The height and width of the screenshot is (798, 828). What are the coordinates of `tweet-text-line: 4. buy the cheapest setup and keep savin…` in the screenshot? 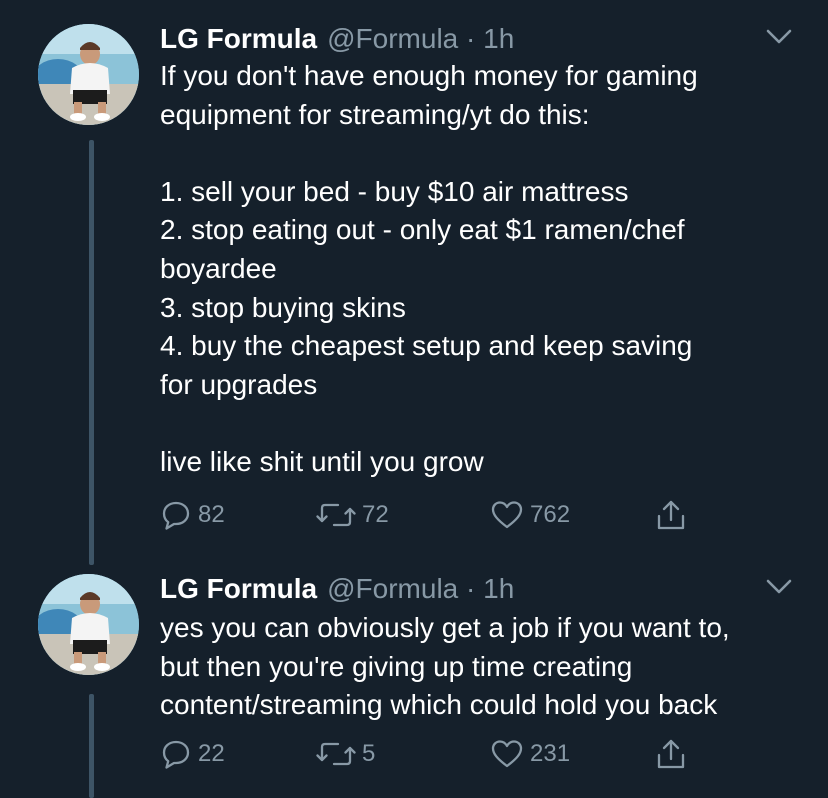 It's located at (426, 346).